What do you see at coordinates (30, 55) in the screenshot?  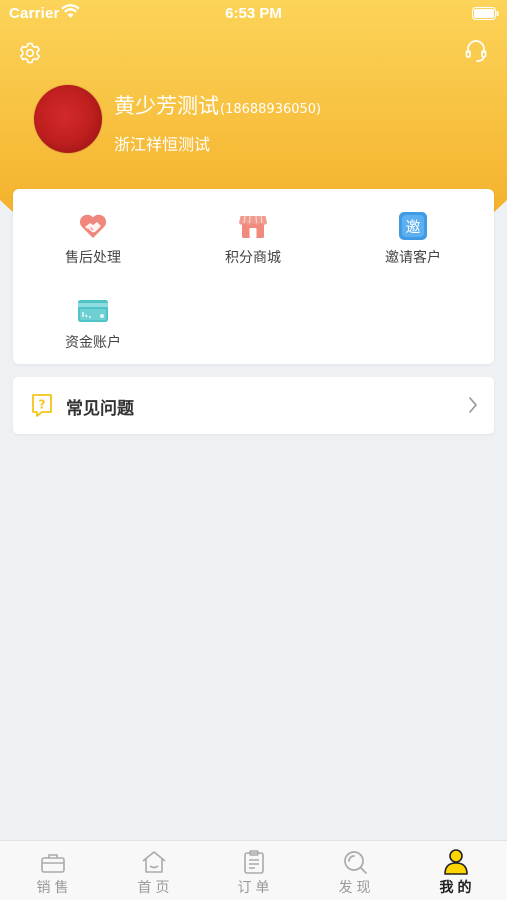 I see `gear-icon` at bounding box center [30, 55].